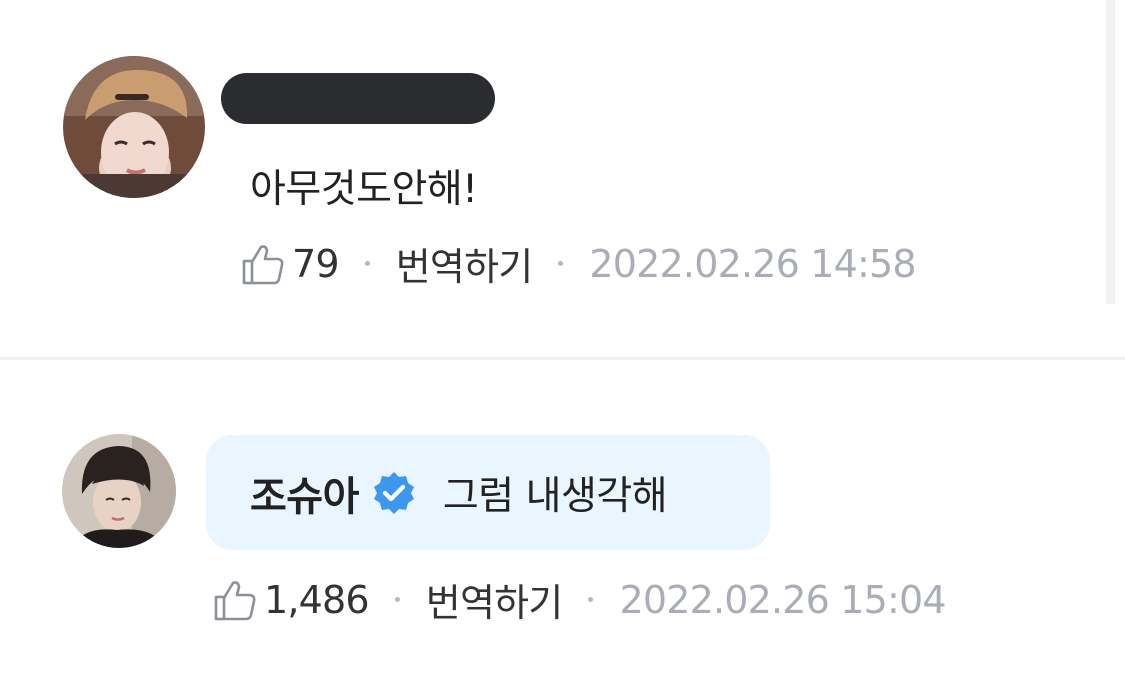 The height and width of the screenshot is (675, 1125). I want to click on author-name: 조슈아, so click(304, 493).